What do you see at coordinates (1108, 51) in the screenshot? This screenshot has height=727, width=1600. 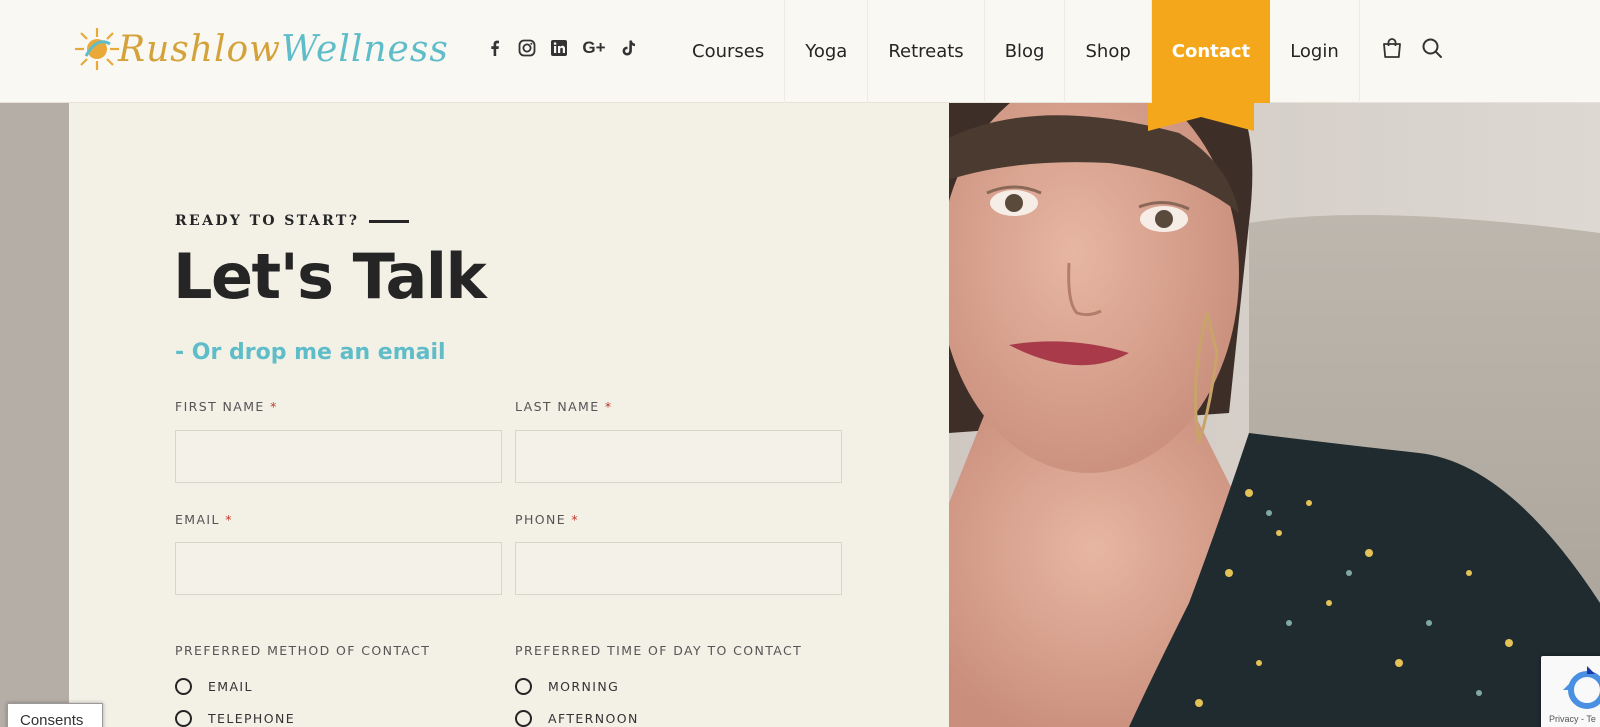 I see `nav-item-shop: Shop` at bounding box center [1108, 51].